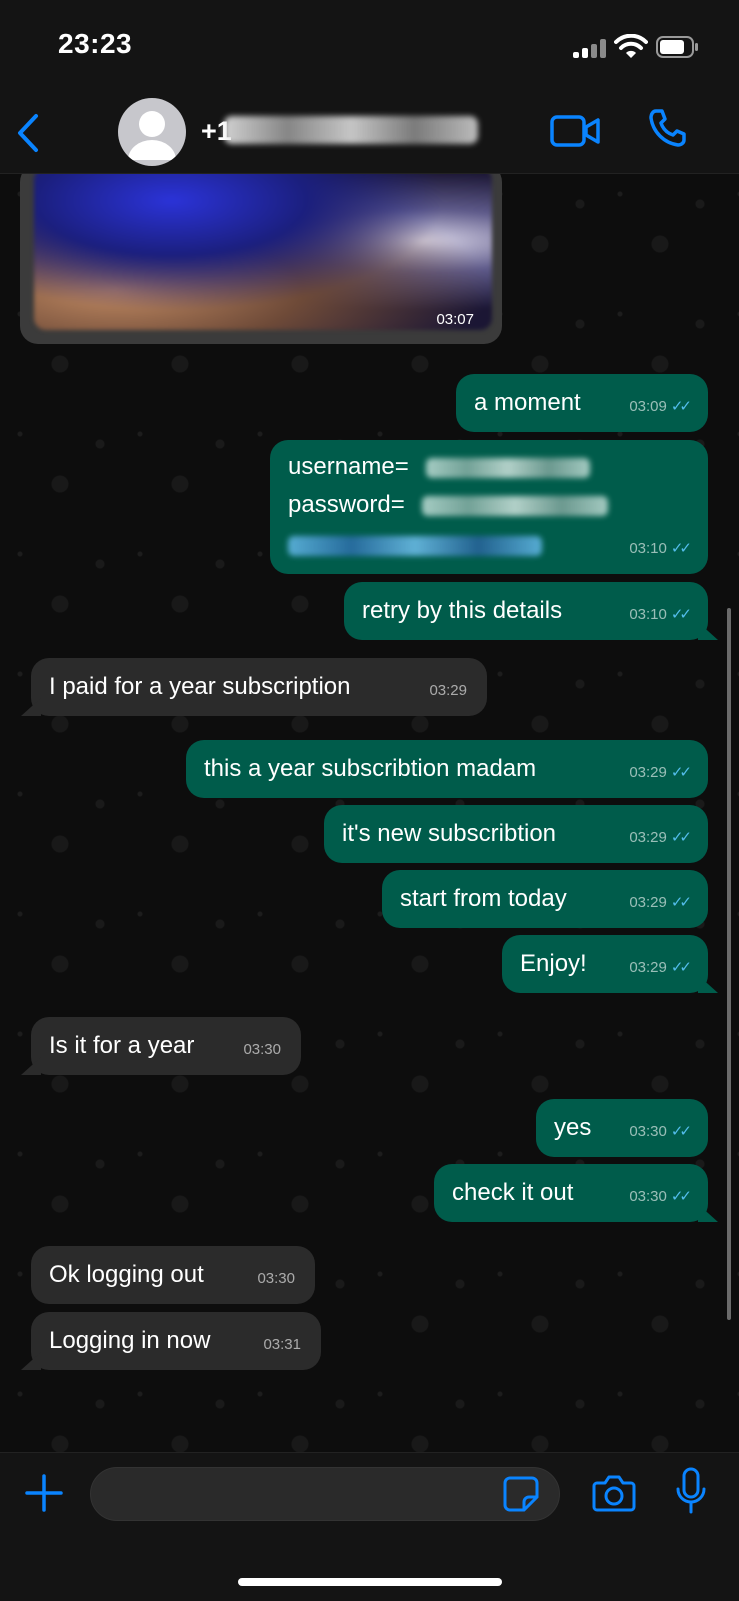 This screenshot has height=1601, width=739. I want to click on message-bubble: I paid for a year subscription 03:29, so click(254, 687).